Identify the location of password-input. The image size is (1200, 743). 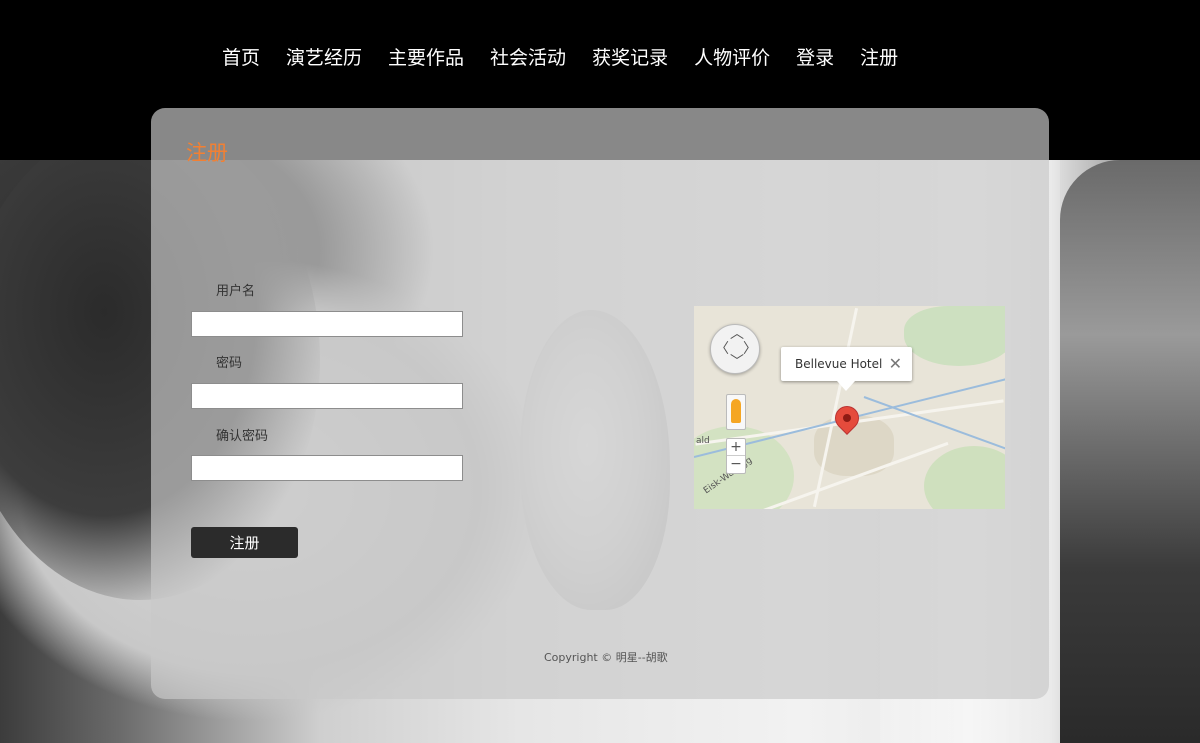
(327, 396).